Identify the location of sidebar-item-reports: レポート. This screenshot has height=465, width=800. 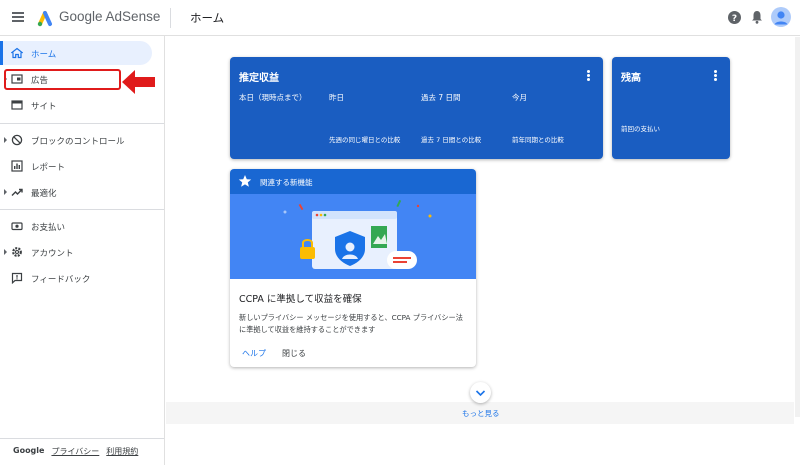
(76, 166).